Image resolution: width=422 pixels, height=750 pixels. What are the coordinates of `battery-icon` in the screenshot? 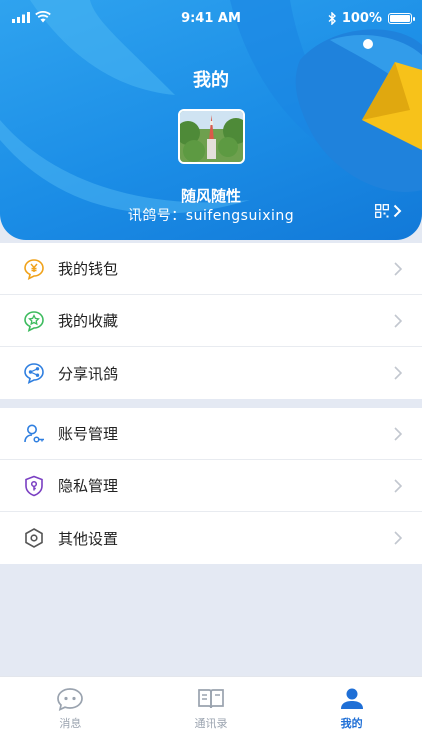 It's located at (401, 18).